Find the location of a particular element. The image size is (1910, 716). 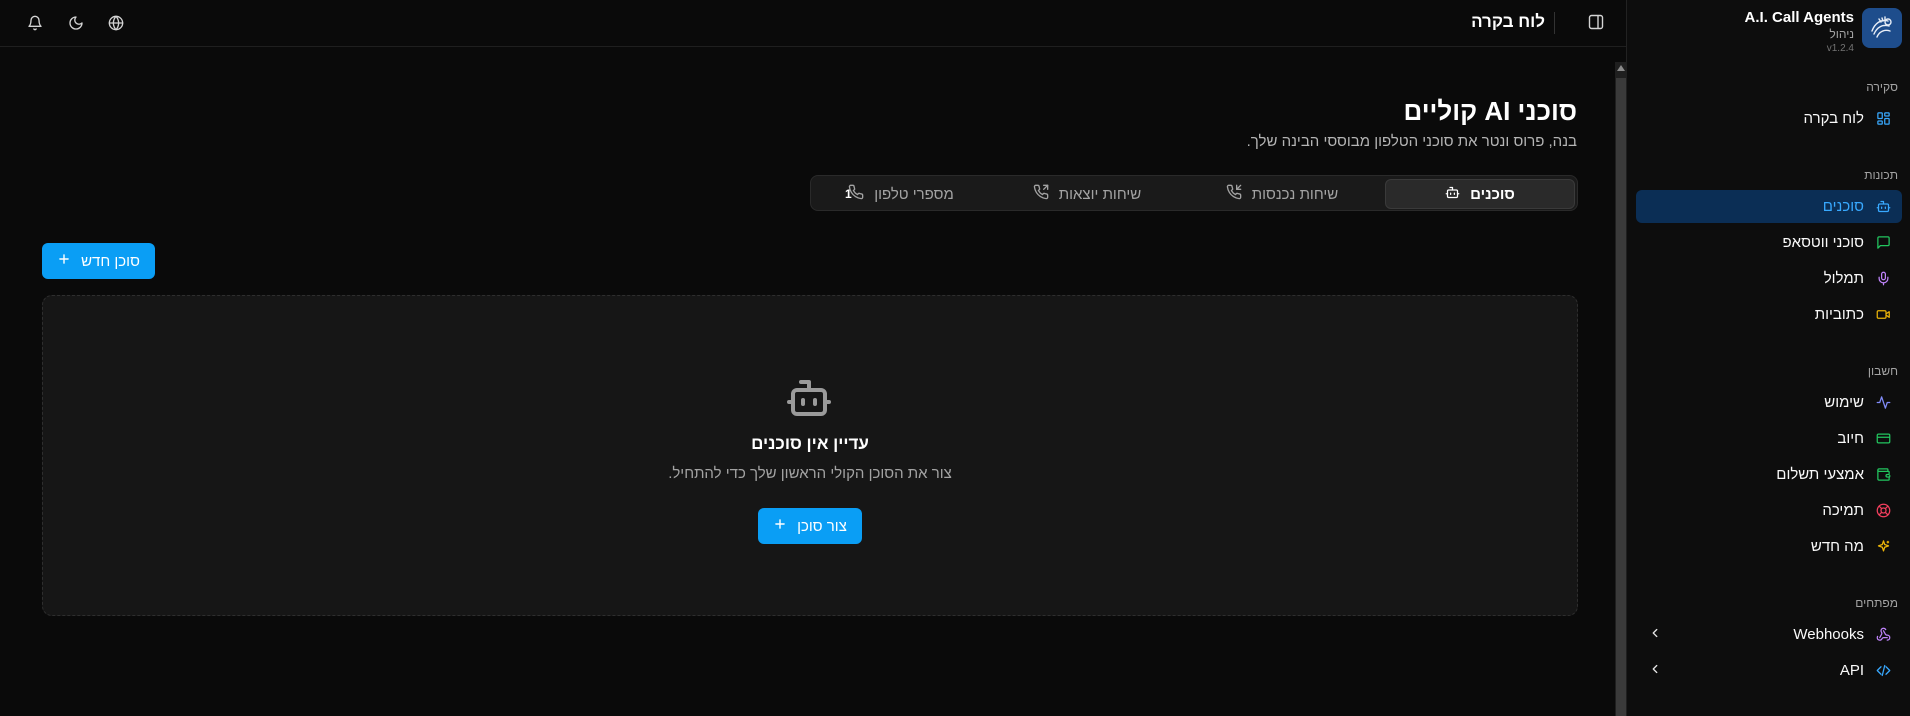

sidebar-item-api: API is located at coordinates (1769, 670).